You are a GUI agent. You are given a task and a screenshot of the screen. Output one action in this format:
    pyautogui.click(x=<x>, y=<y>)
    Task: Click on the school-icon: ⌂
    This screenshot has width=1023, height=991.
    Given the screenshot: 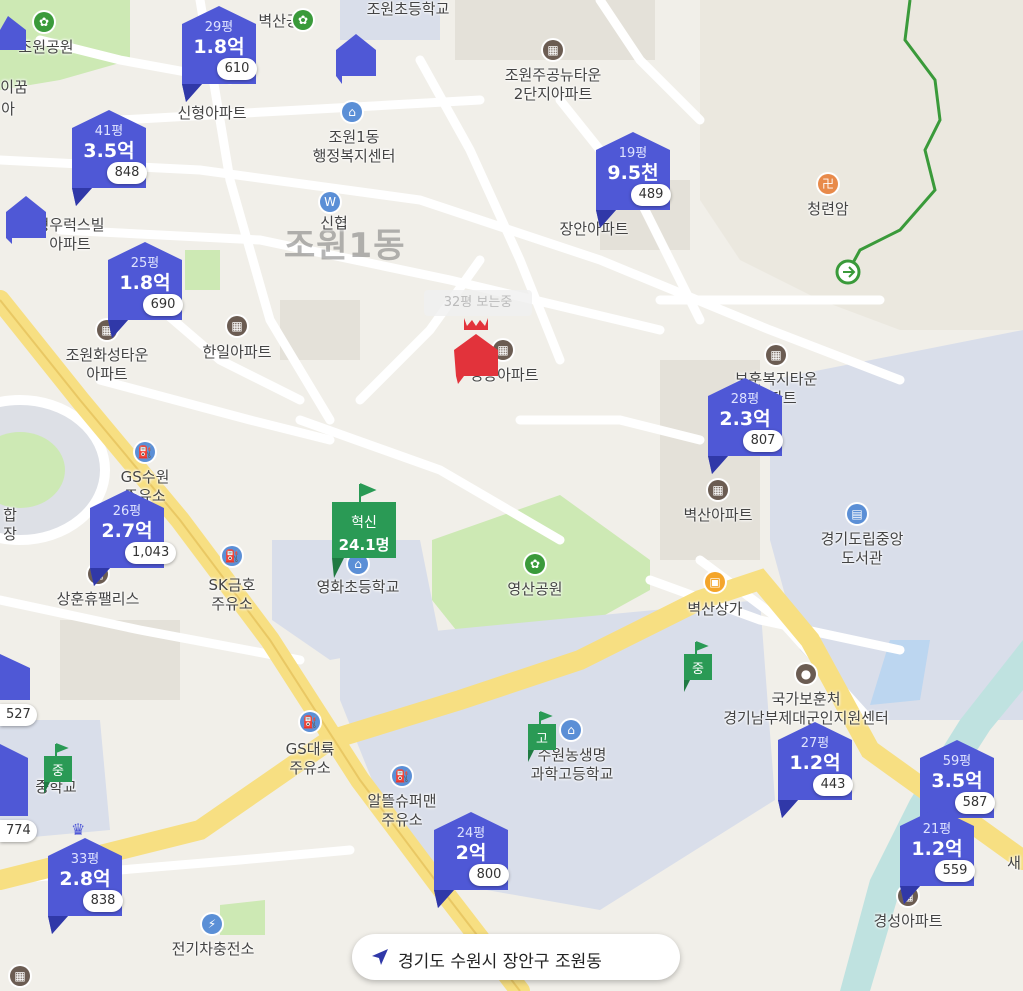 What is the action you would take?
    pyautogui.click(x=571, y=730)
    